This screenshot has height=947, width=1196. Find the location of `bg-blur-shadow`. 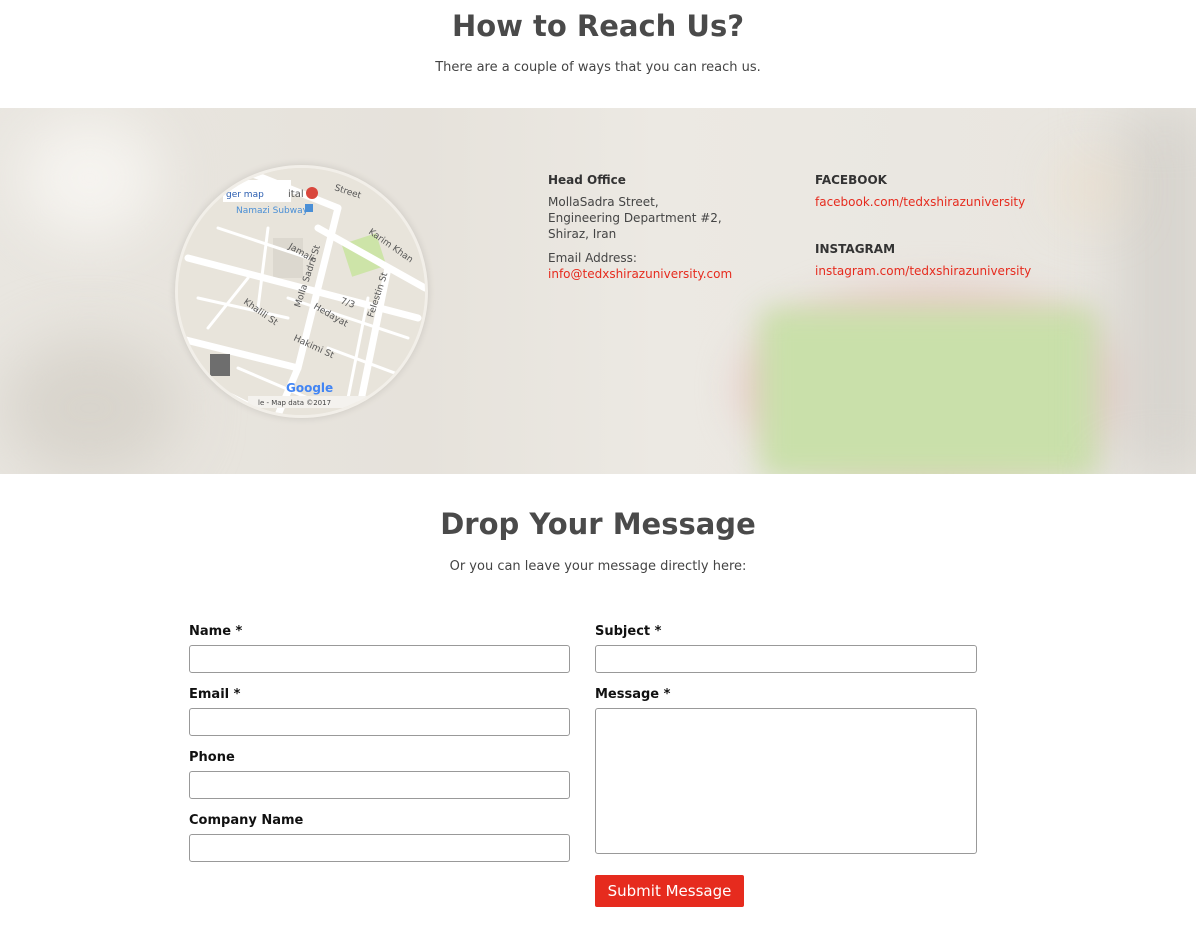

bg-blur-shadow is located at coordinates (90, 406).